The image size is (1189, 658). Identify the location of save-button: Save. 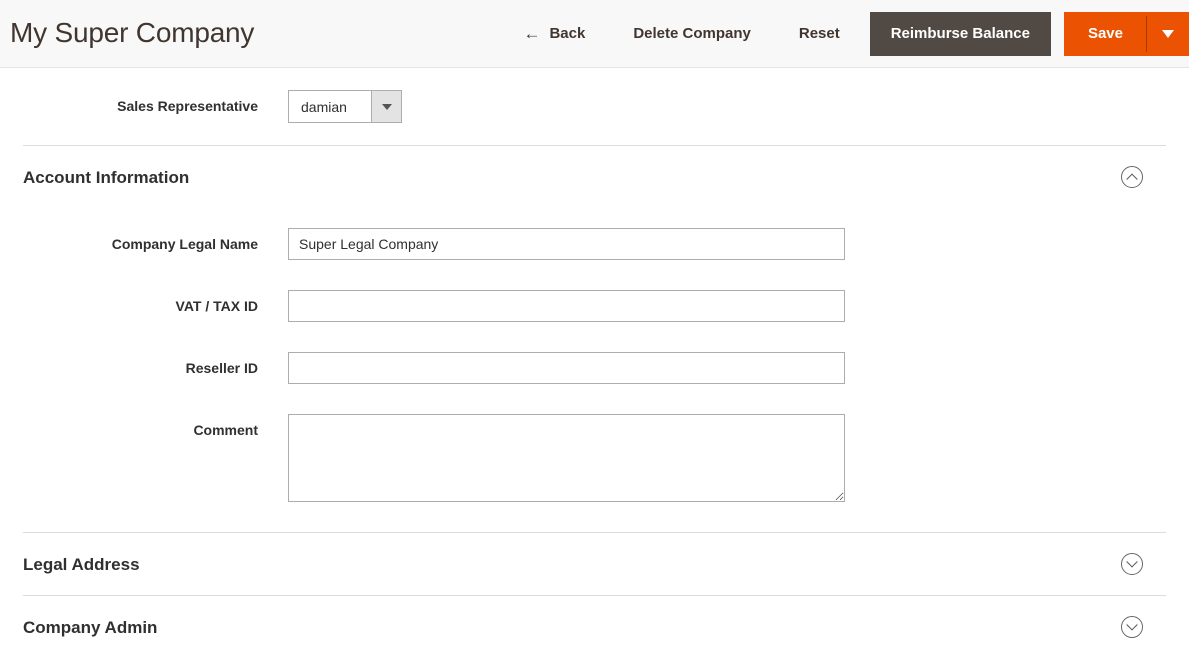
(1105, 33).